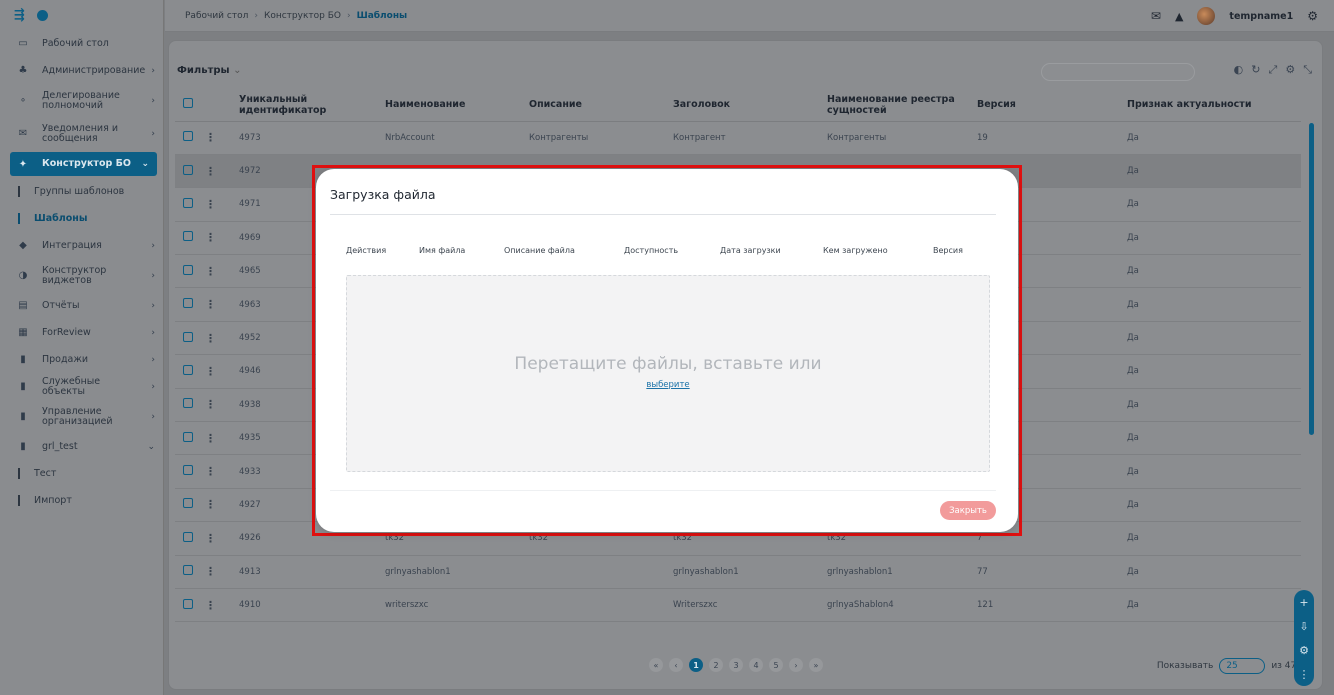 This screenshot has width=1334, height=695. Describe the element at coordinates (81, 416) in the screenshot. I see `sidebar-item-13: ▮ Управление организацией ›` at that location.